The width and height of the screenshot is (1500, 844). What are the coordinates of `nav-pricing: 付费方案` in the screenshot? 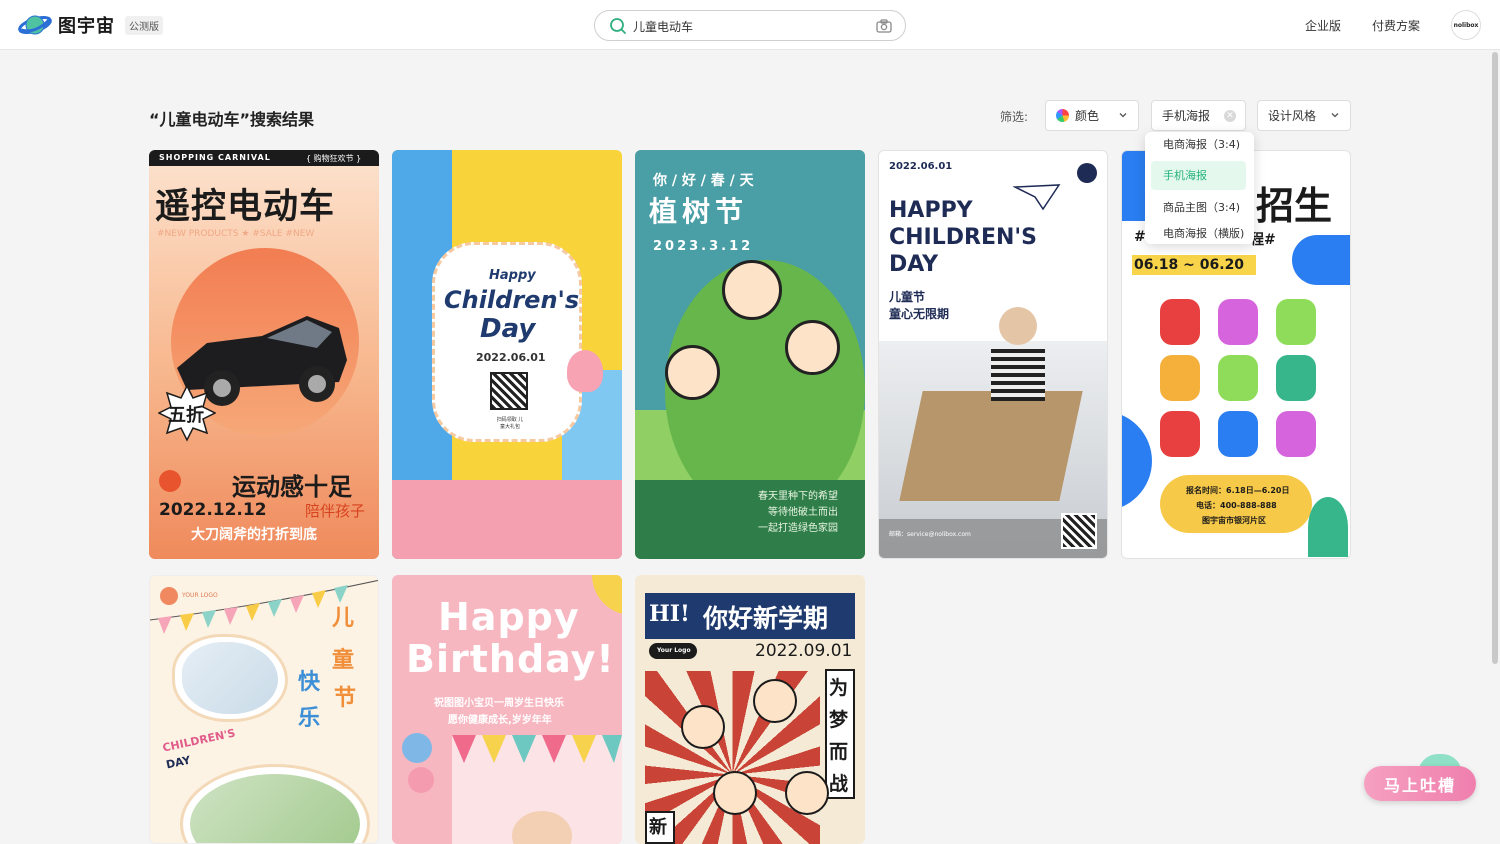 It's located at (1396, 25).